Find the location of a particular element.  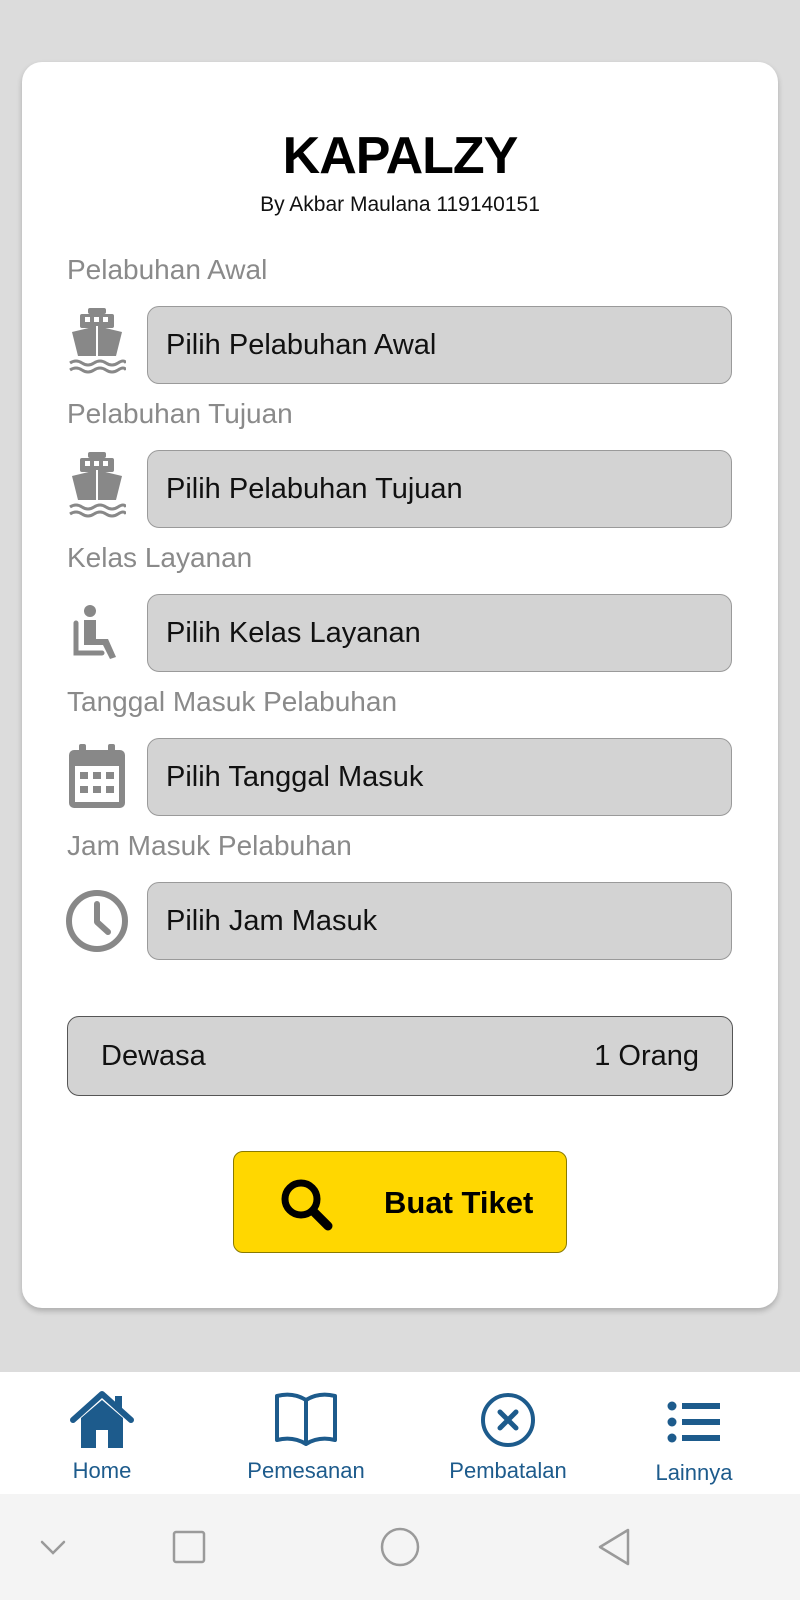

bottom-navigation: Home Pemesanan Pembatalan Lainnya is located at coordinates (400, 1433).